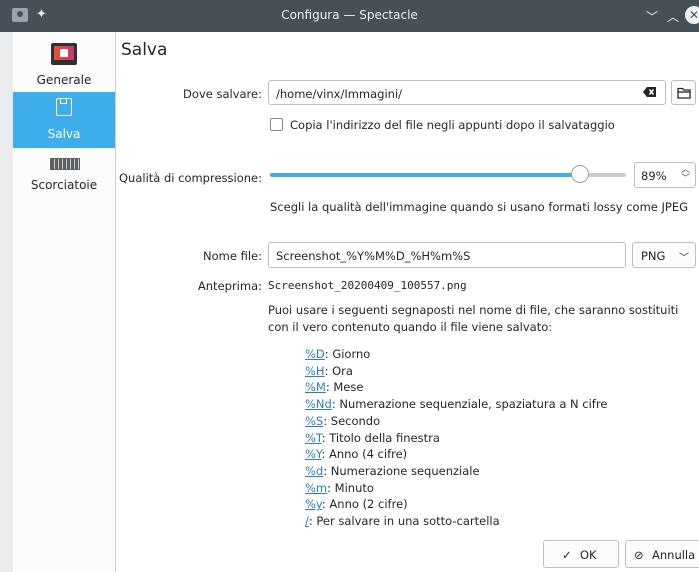 This screenshot has width=699, height=572. Describe the element at coordinates (64, 134) in the screenshot. I see `sidebar-item-label: Salva` at that location.